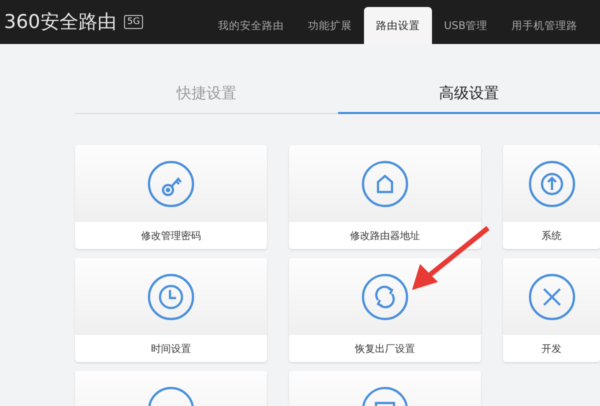  I want to click on settings-card: 时间设置, so click(171, 310).